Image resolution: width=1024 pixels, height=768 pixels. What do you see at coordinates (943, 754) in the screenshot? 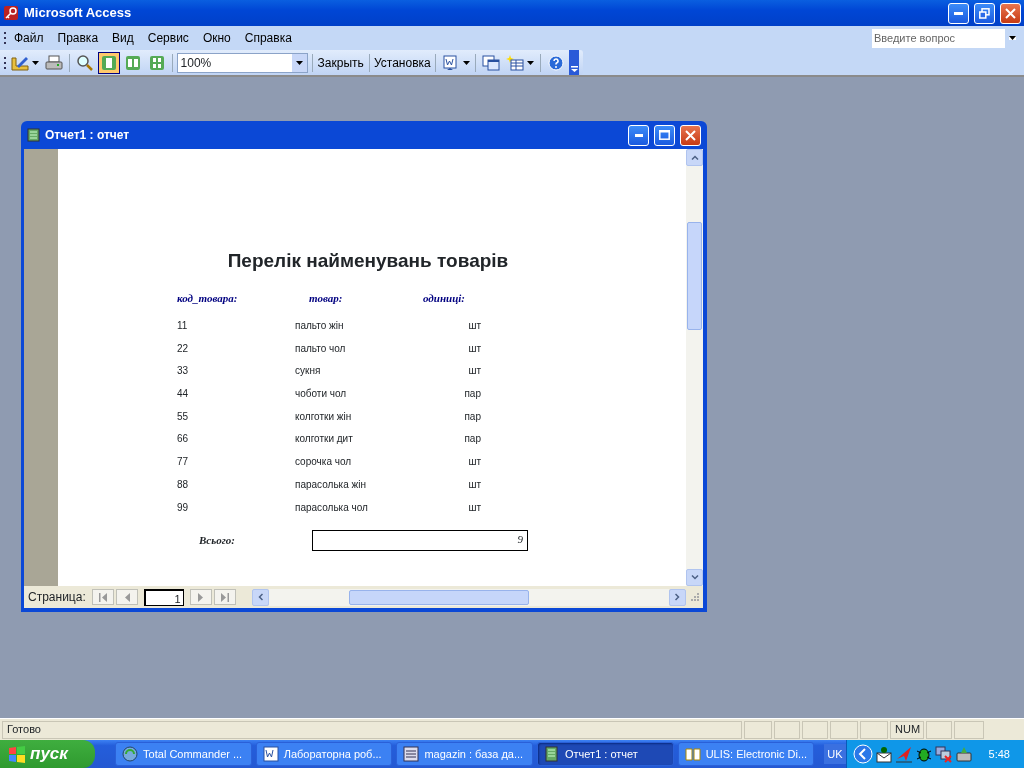
I see `network-disconnected-icon` at bounding box center [943, 754].